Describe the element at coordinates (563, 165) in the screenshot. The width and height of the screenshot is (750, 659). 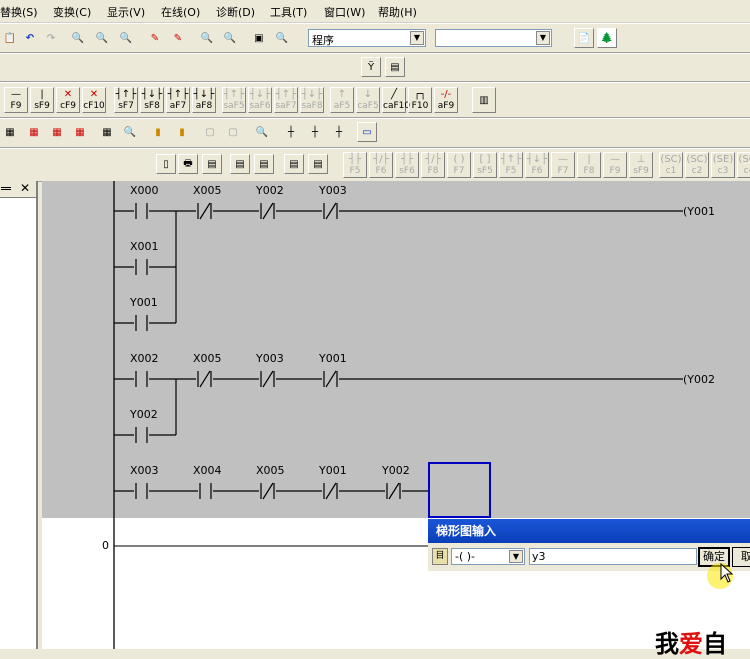
I see `ladder-key-f7: — F7` at that location.